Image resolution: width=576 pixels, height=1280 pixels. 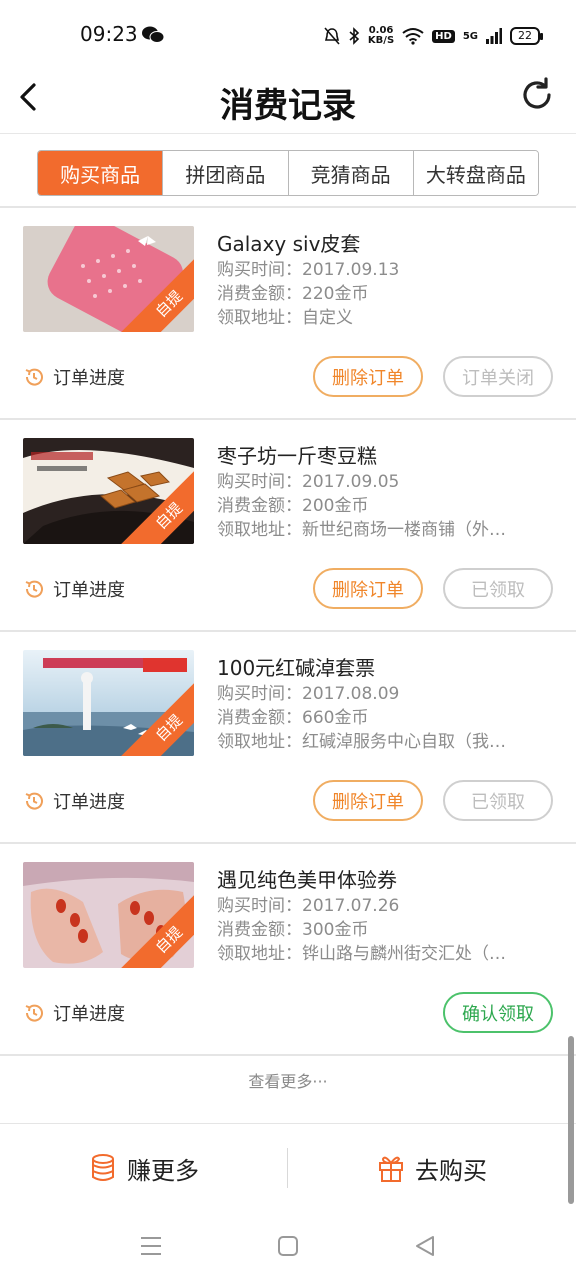 I want to click on bottom-bar-divider, so click(x=287, y=1168).